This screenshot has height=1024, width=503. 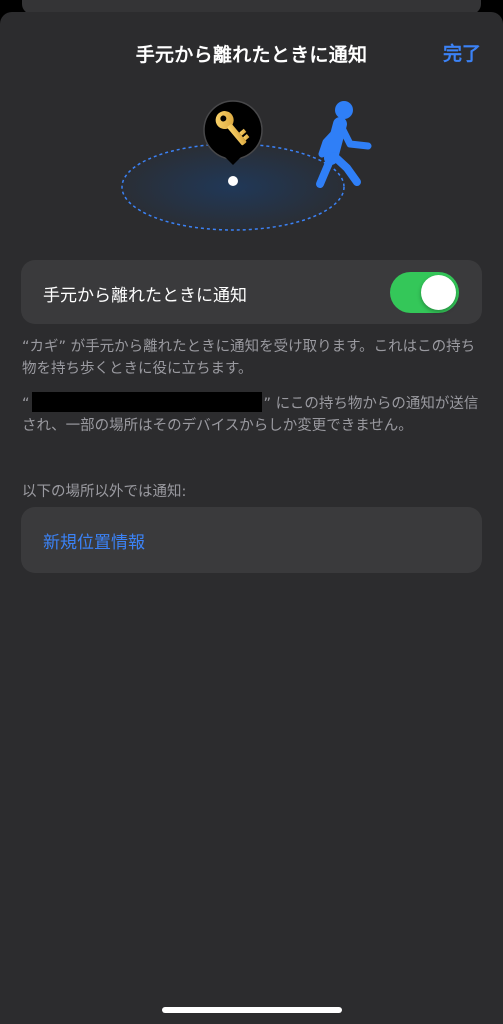 What do you see at coordinates (94, 540) in the screenshot?
I see `new-location-button: 新規位置情報` at bounding box center [94, 540].